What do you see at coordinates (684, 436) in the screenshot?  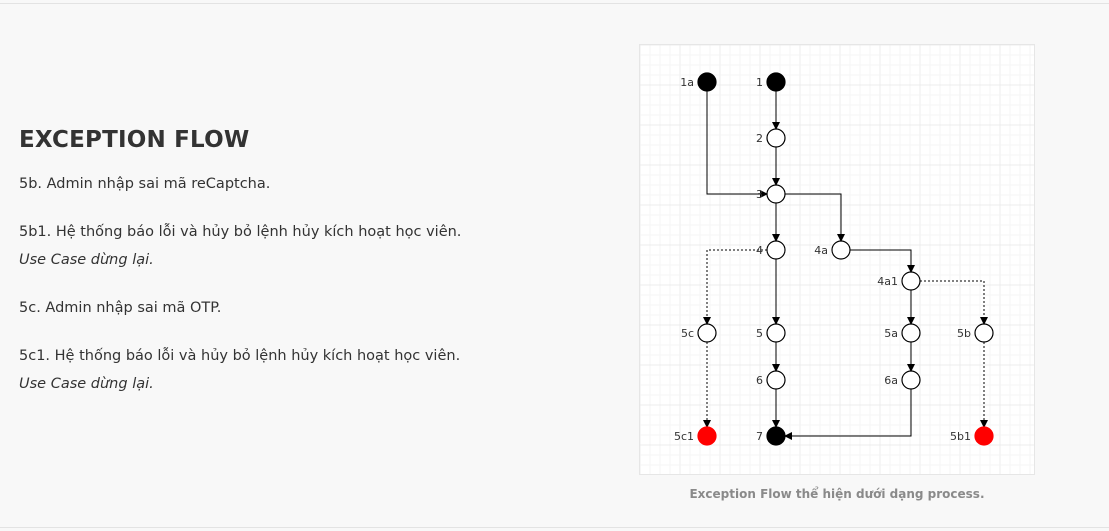 I see `node-label-5c1: 5c1` at bounding box center [684, 436].